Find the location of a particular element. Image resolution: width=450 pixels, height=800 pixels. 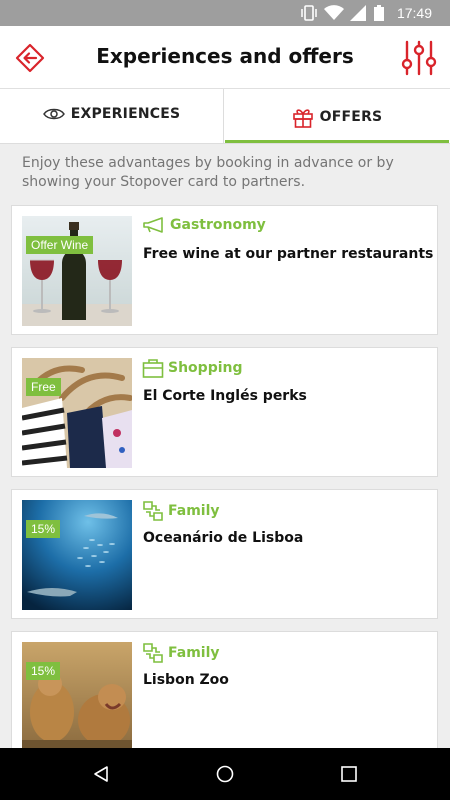

tab-offers-label: OFFERS is located at coordinates (351, 117).